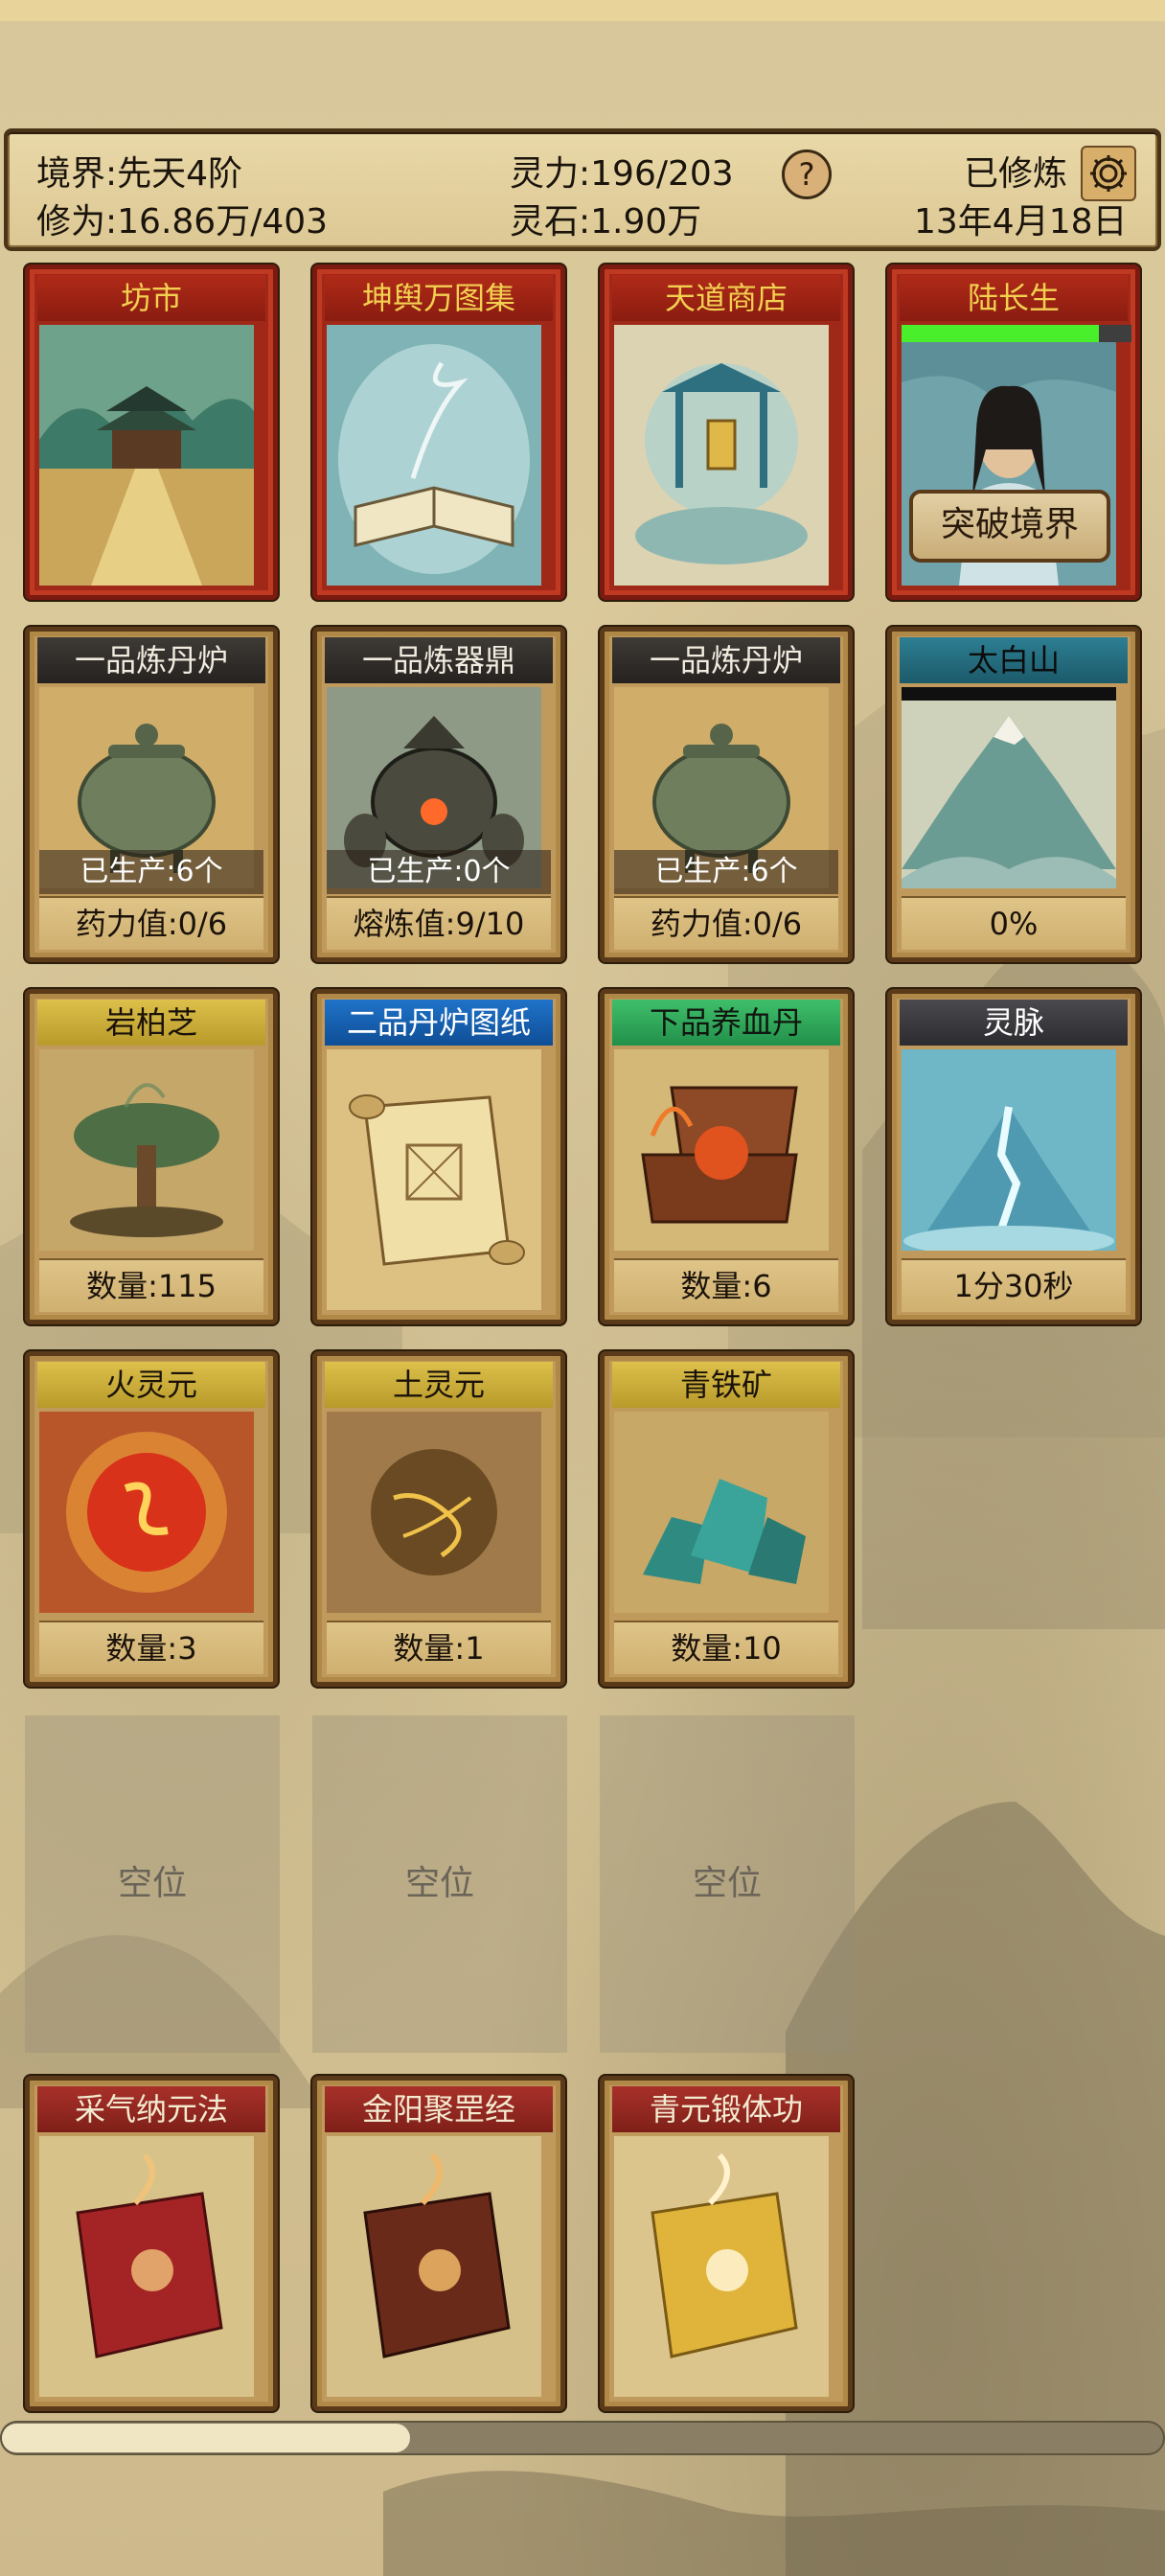 Image resolution: width=1165 pixels, height=2576 pixels. Describe the element at coordinates (439, 1647) in the screenshot. I see `card-footer: 数量:1` at that location.